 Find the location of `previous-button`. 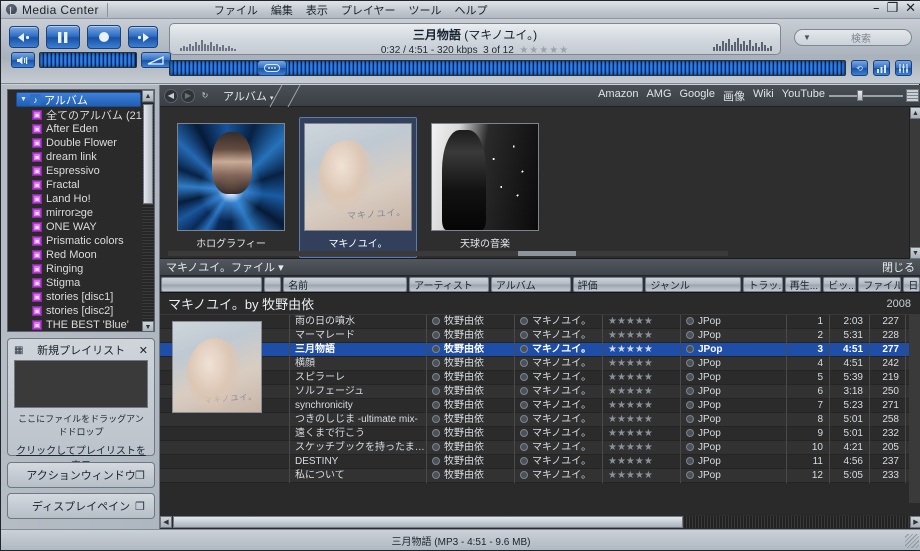

previous-button is located at coordinates (24, 37).